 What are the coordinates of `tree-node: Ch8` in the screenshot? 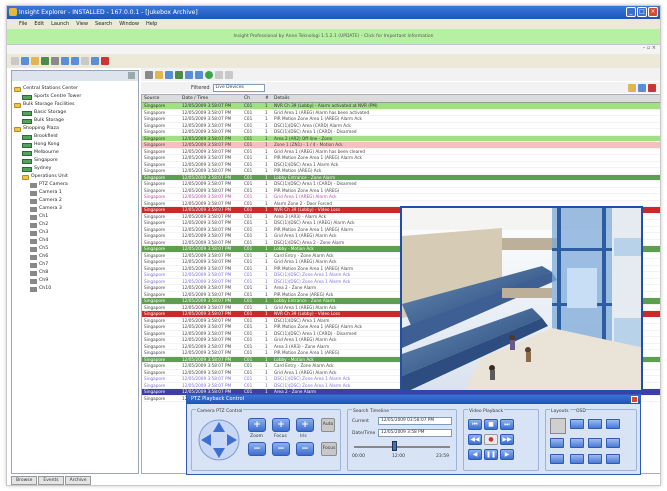 It's located at (75, 273).